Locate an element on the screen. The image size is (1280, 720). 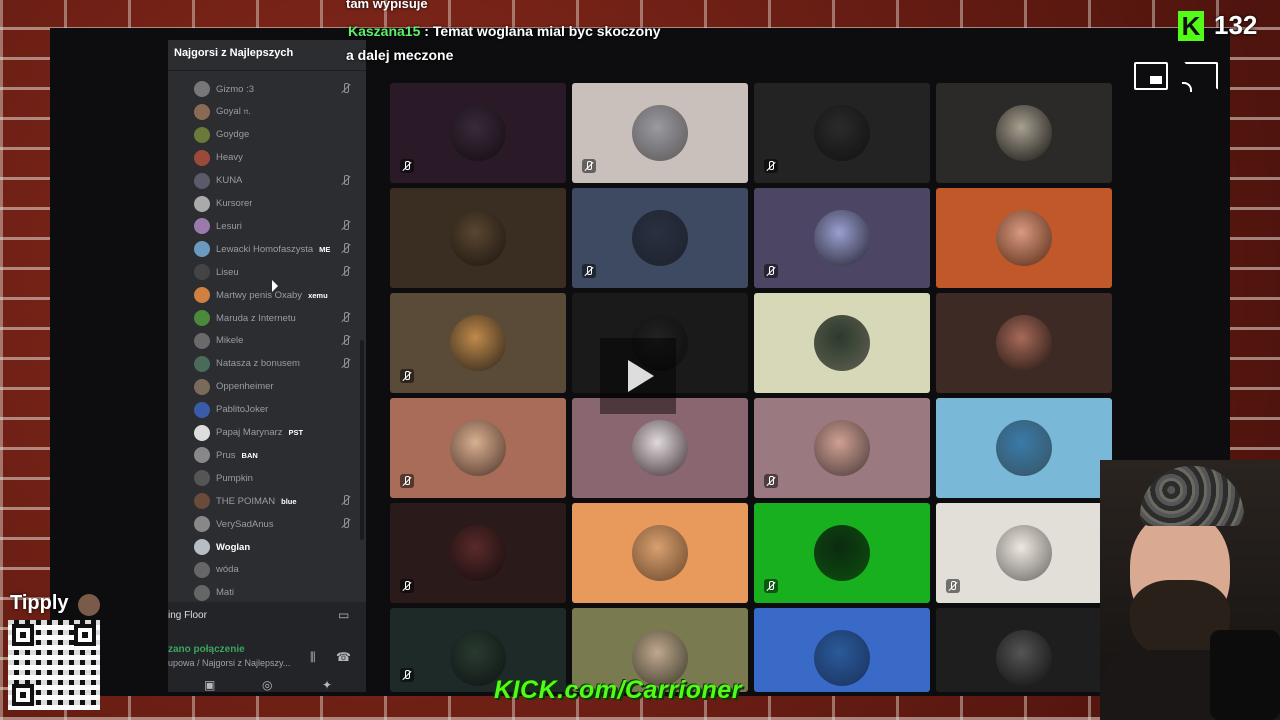
member-item: Gizmo :3 is located at coordinates (277, 89).